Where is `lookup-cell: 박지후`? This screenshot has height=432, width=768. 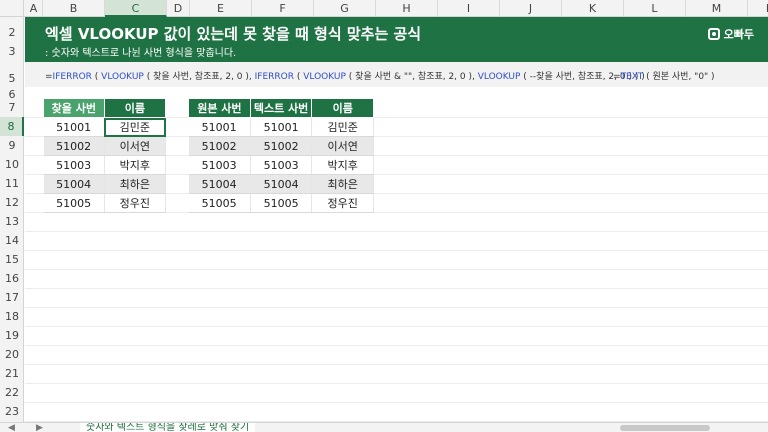
lookup-cell: 박지후 is located at coordinates (135, 165).